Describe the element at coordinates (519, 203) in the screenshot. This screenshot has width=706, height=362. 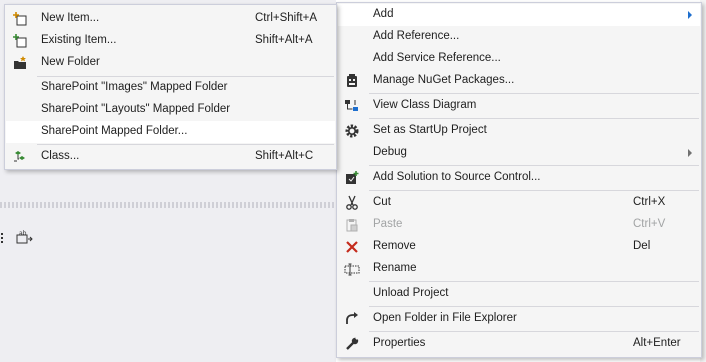
I see `menu-item-cut: Cut Ctrl+X` at that location.